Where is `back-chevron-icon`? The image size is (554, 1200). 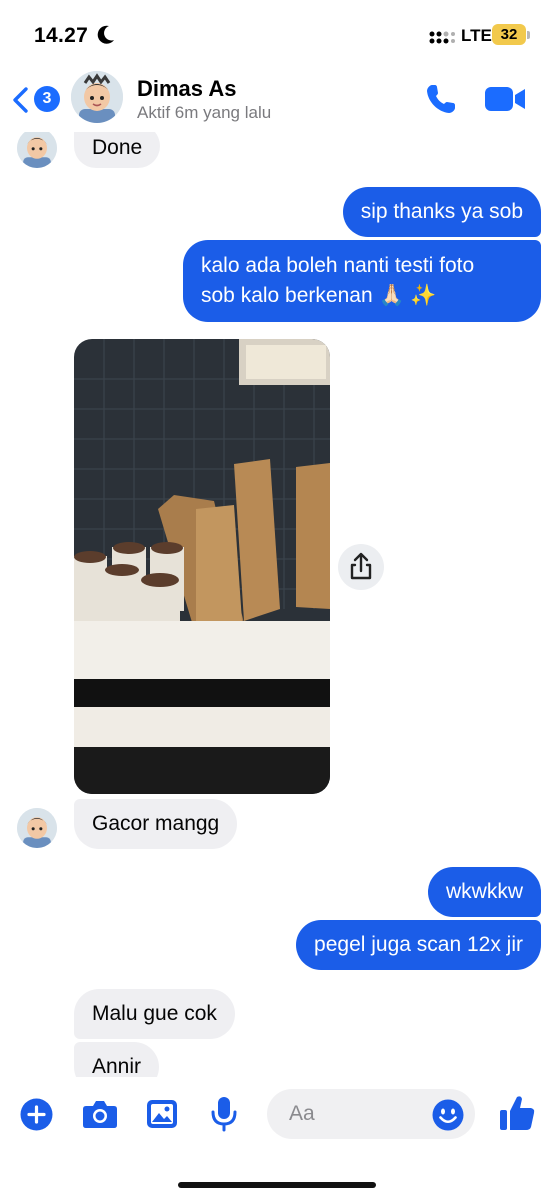 back-chevron-icon is located at coordinates (20, 100).